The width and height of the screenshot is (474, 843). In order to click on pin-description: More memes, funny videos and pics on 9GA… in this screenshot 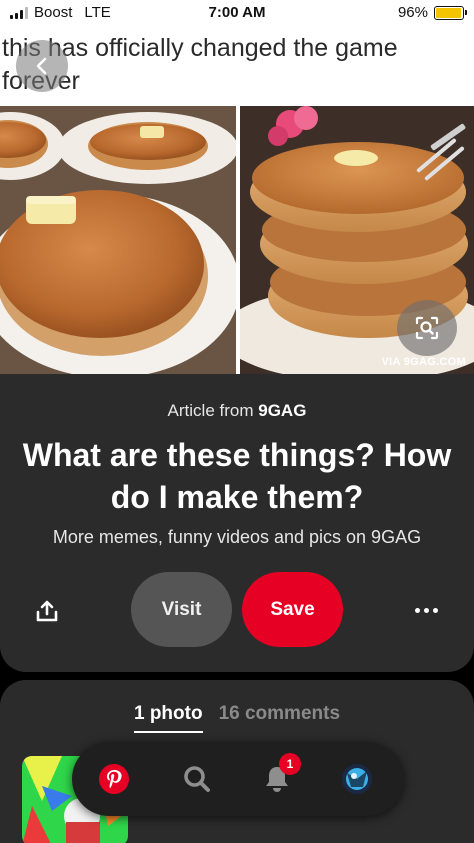, I will do `click(237, 537)`.